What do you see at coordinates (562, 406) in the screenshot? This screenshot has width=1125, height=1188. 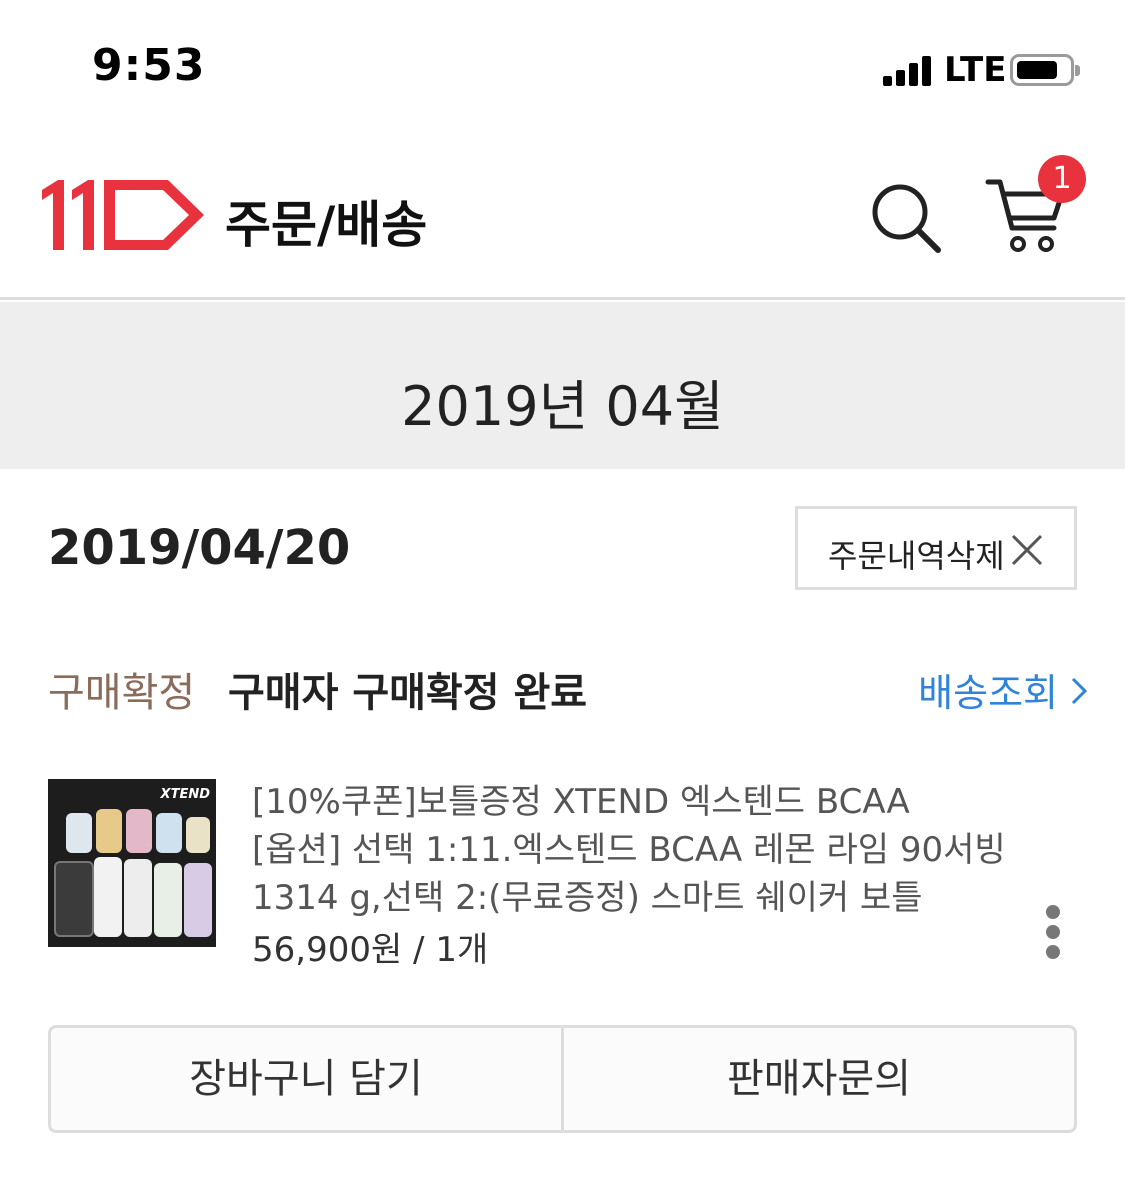 I see `month-label: 2019년 04월` at bounding box center [562, 406].